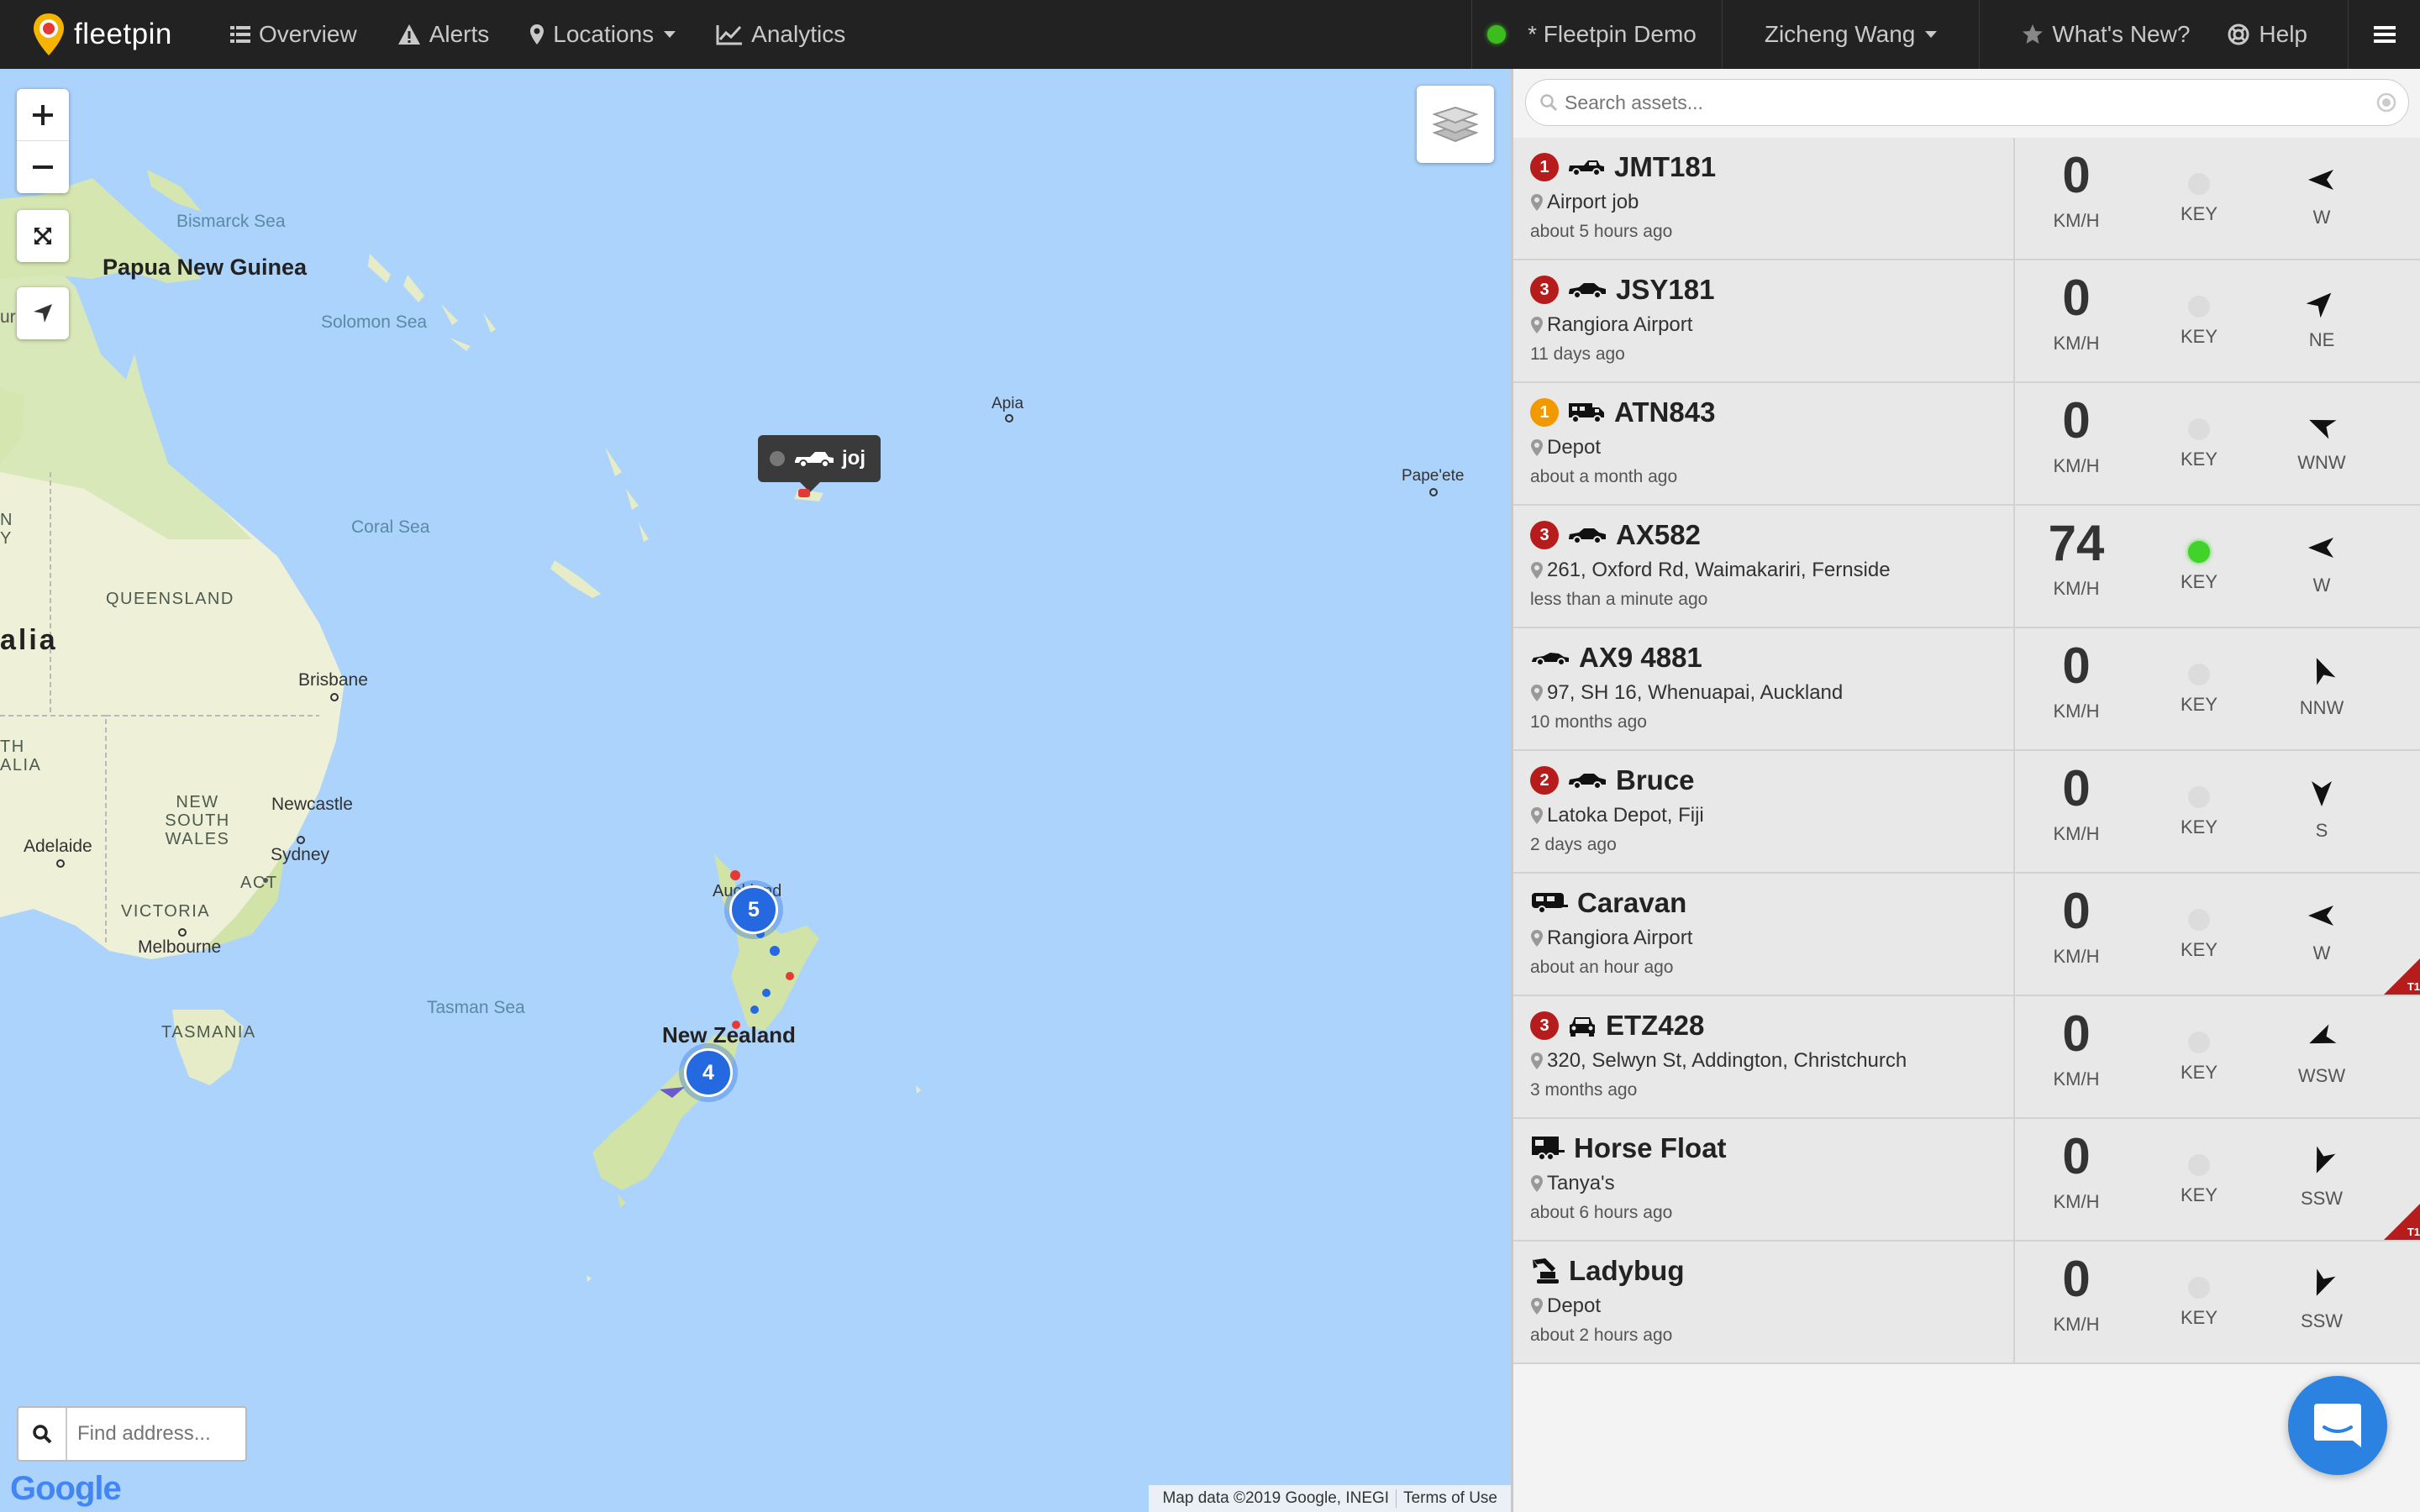 The image size is (2420, 1512). I want to click on whats-new-link: What's New?, so click(2094, 34).